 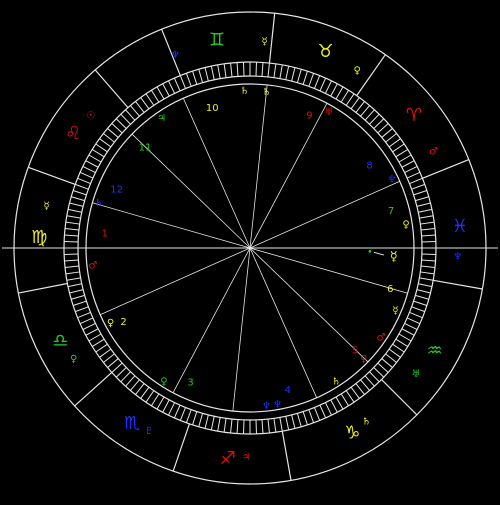 What do you see at coordinates (457, 256) in the screenshot?
I see `neptune-ruler-icon: ♆` at bounding box center [457, 256].